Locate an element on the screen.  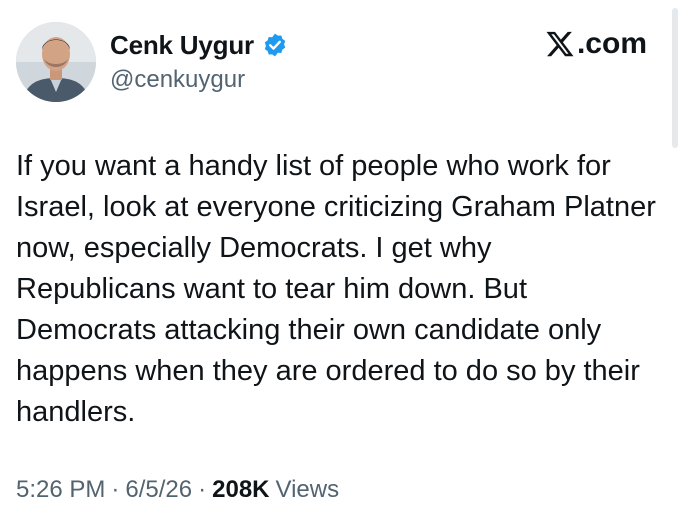
views-count: 208K is located at coordinates (240, 490).